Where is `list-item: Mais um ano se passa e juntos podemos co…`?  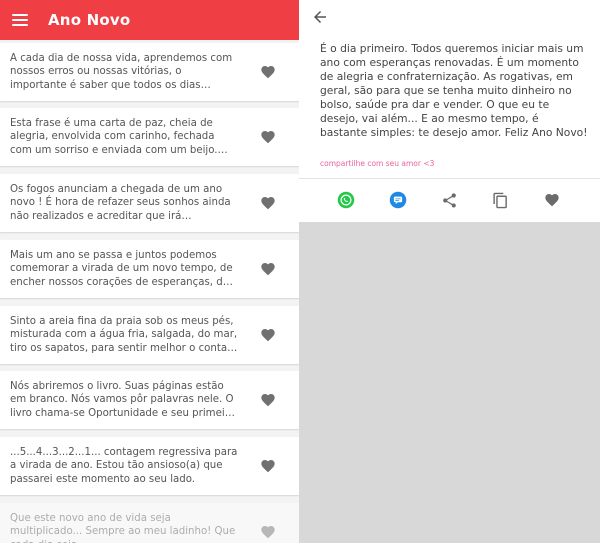 list-item: Mais um ano se passa e juntos podemos co… is located at coordinates (149, 269).